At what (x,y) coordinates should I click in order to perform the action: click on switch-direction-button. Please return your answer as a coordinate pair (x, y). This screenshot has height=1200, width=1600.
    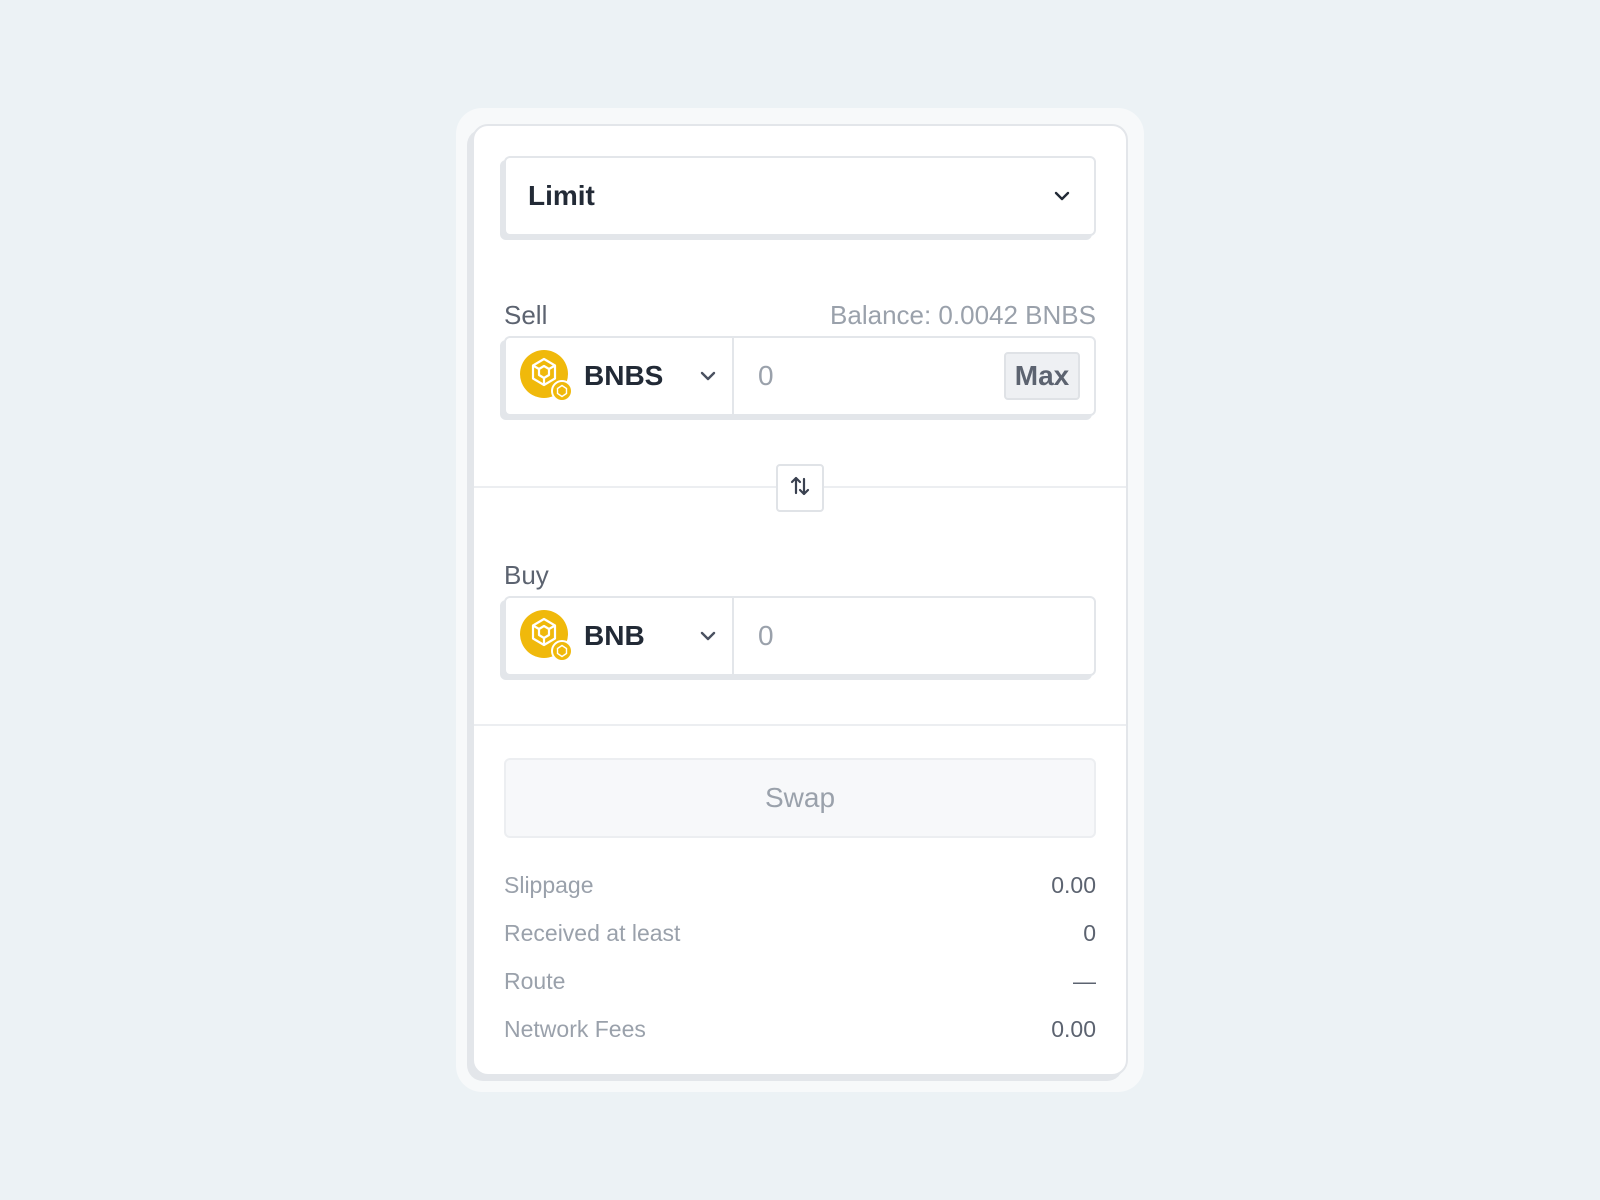
    Looking at the image, I should click on (800, 488).